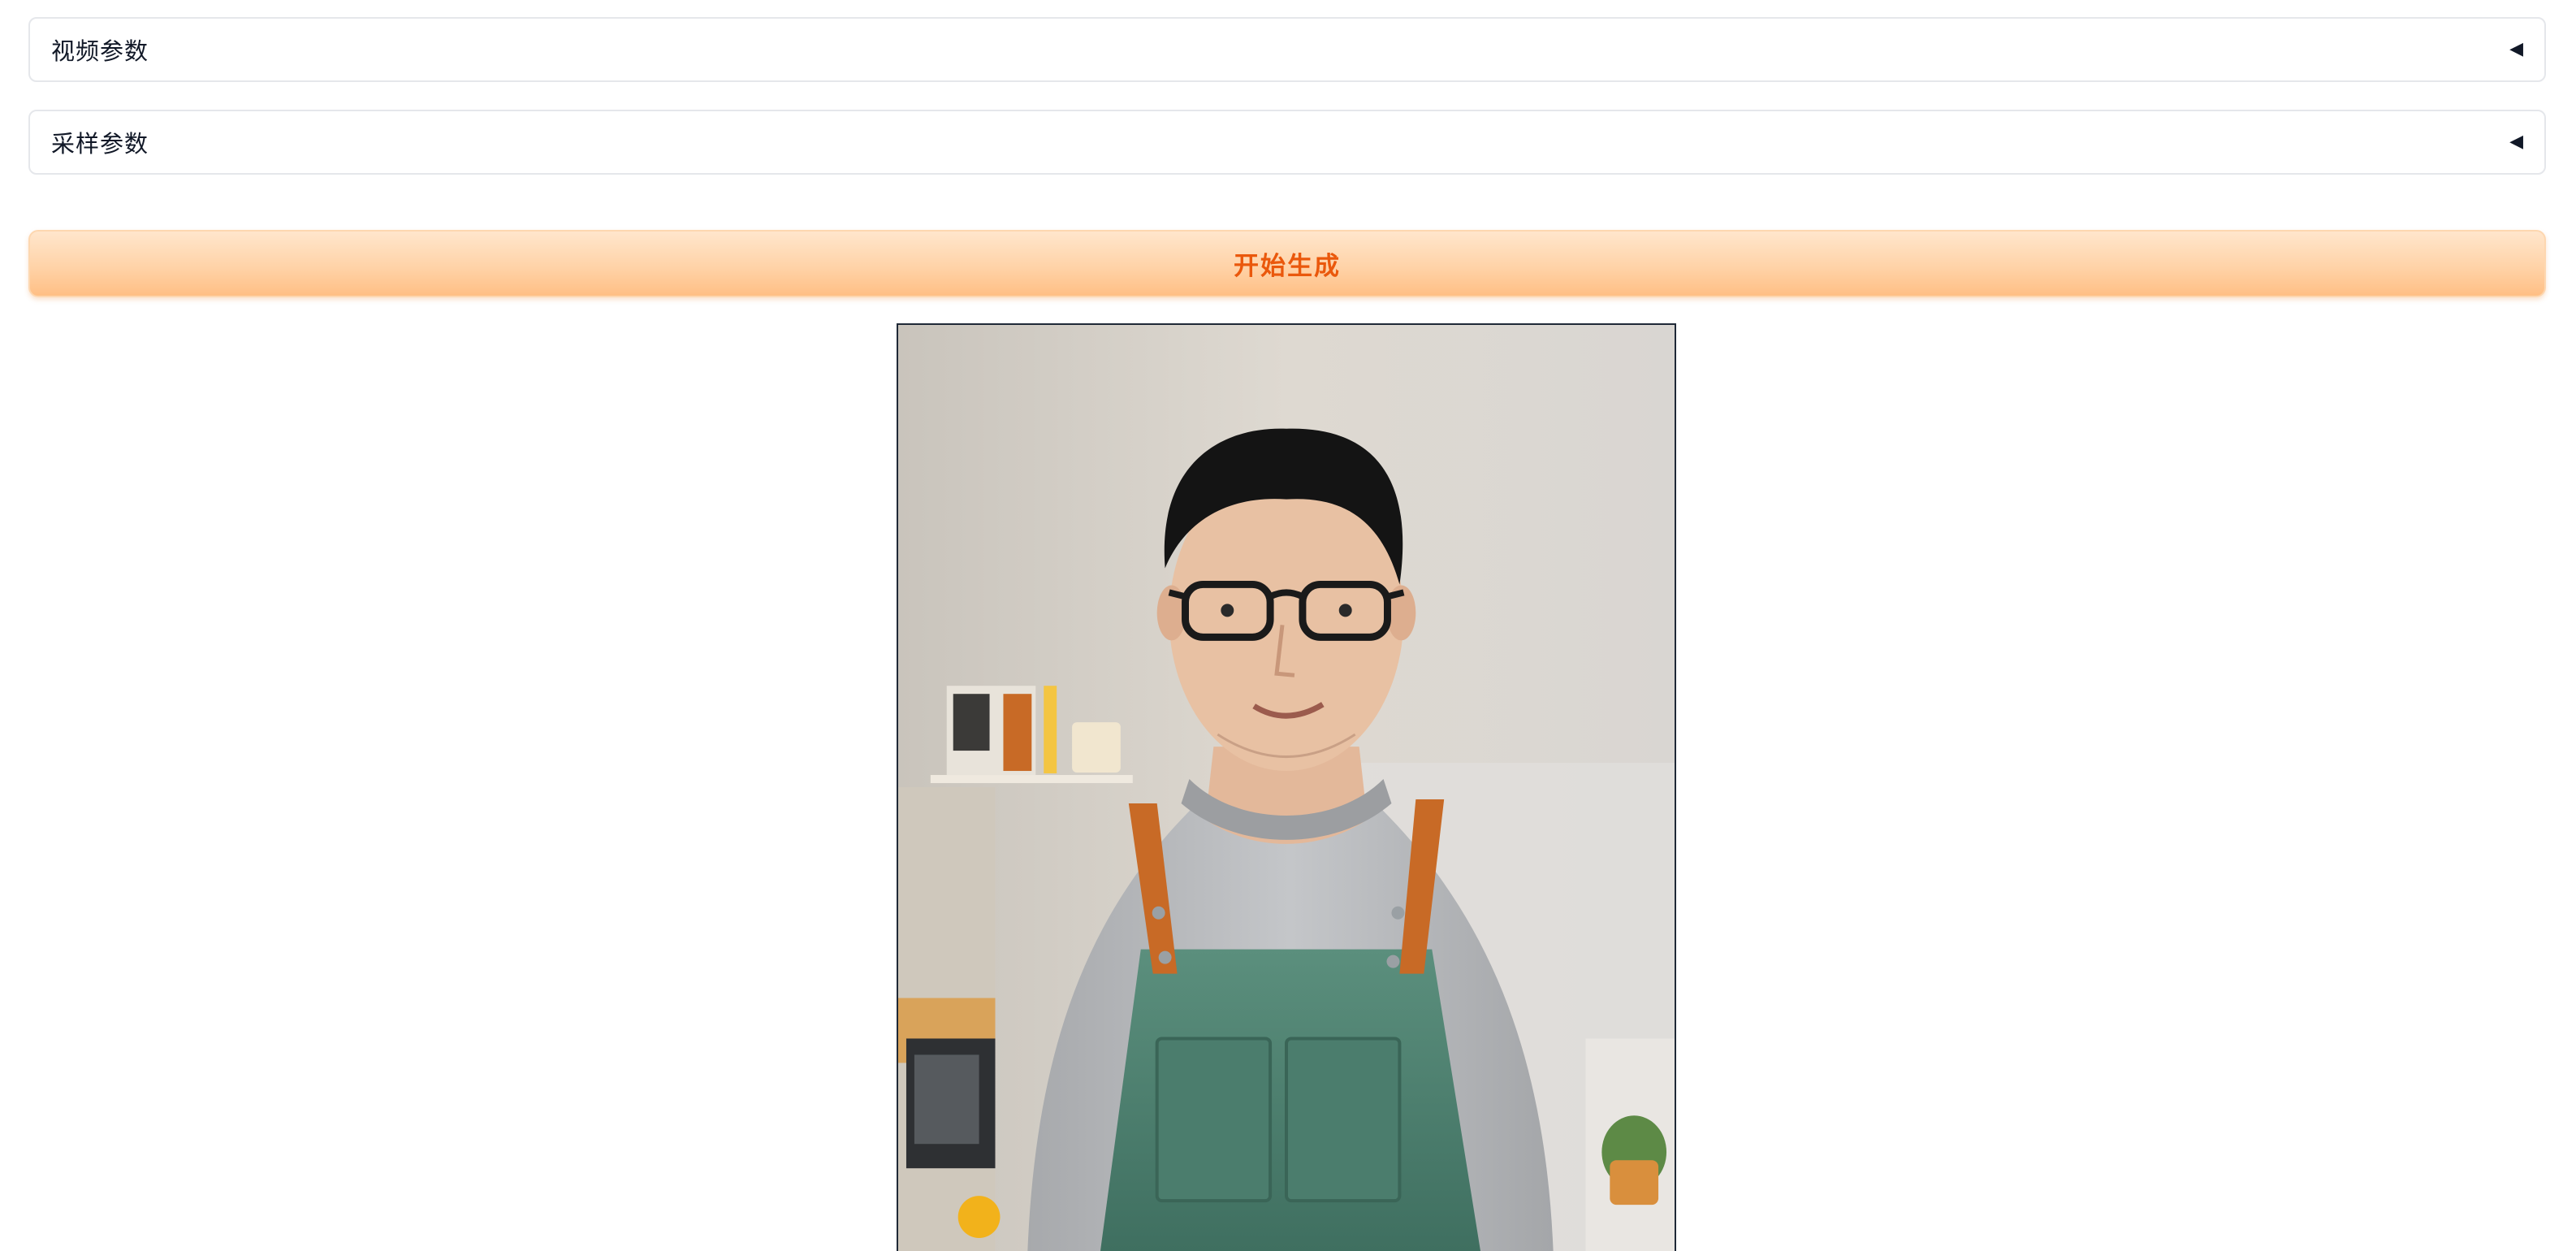  I want to click on sampling-params-label: 采样参数, so click(100, 144).